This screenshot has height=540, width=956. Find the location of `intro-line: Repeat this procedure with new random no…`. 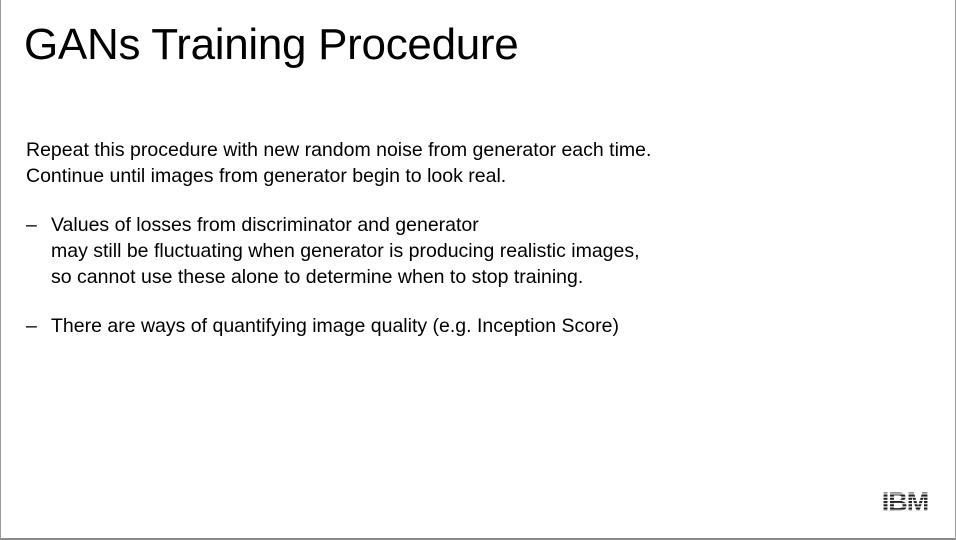

intro-line: Repeat this procedure with new random no… is located at coordinates (339, 150).